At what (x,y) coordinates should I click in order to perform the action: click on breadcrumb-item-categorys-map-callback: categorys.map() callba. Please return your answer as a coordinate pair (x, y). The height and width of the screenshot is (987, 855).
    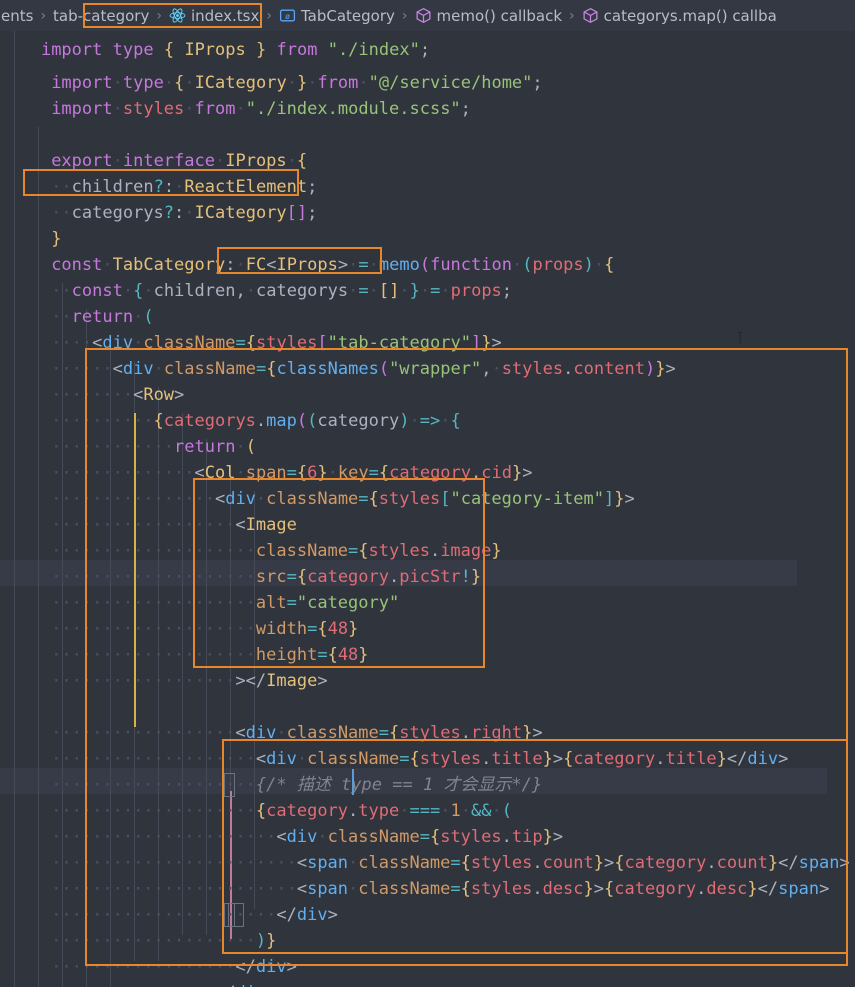
    Looking at the image, I should click on (679, 16).